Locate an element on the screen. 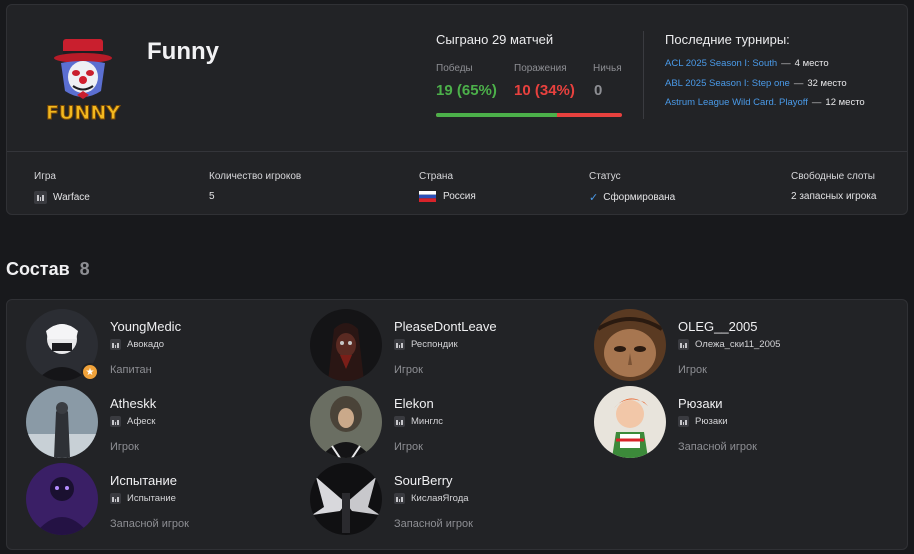 Image resolution: width=914 pixels, height=554 pixels. player-card: Рюзаки Рюзаки Запасной игрок is located at coordinates (729, 424).